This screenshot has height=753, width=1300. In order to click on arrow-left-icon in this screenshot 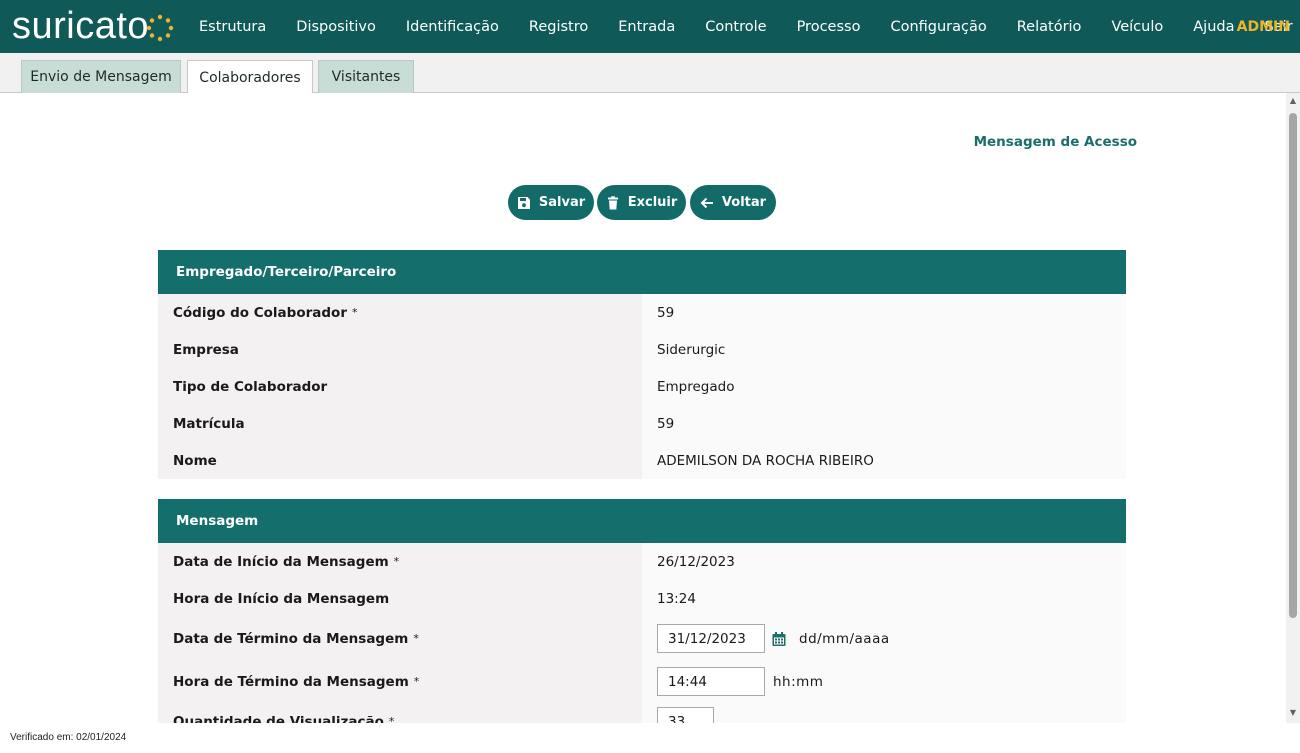, I will do `click(706, 202)`.